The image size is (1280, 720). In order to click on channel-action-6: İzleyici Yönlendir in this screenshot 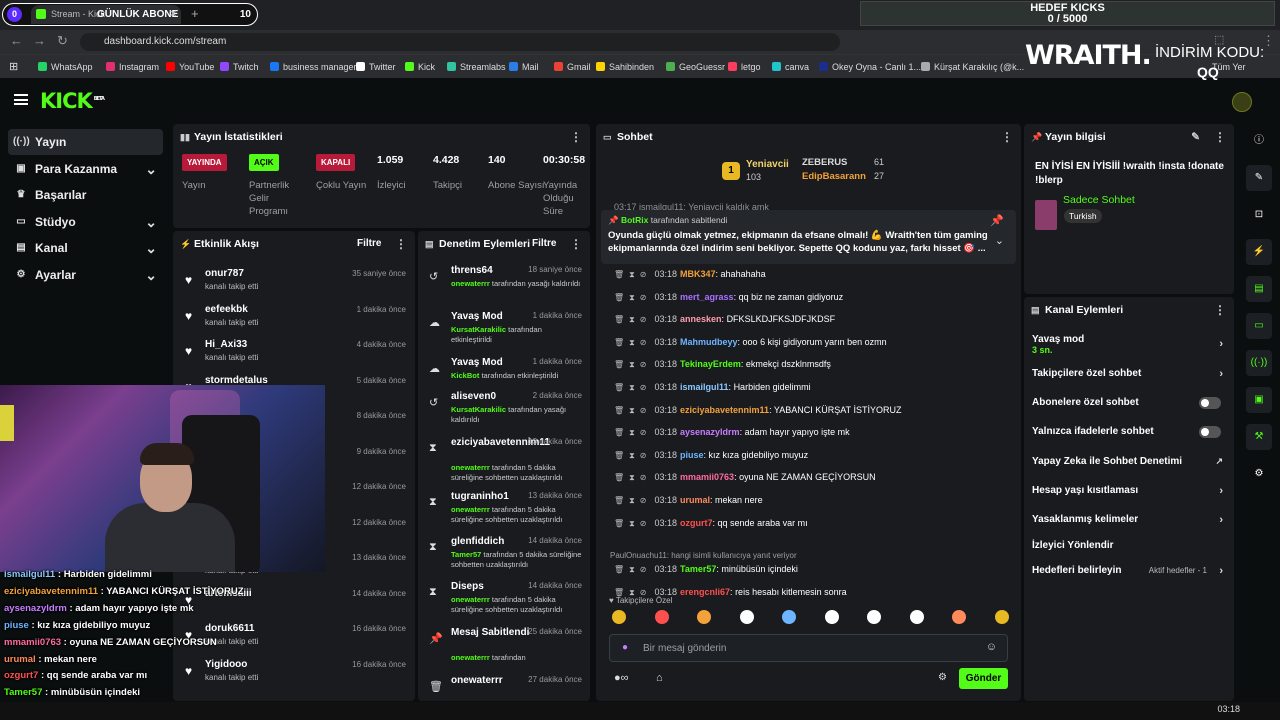, I will do `click(1129, 545)`.